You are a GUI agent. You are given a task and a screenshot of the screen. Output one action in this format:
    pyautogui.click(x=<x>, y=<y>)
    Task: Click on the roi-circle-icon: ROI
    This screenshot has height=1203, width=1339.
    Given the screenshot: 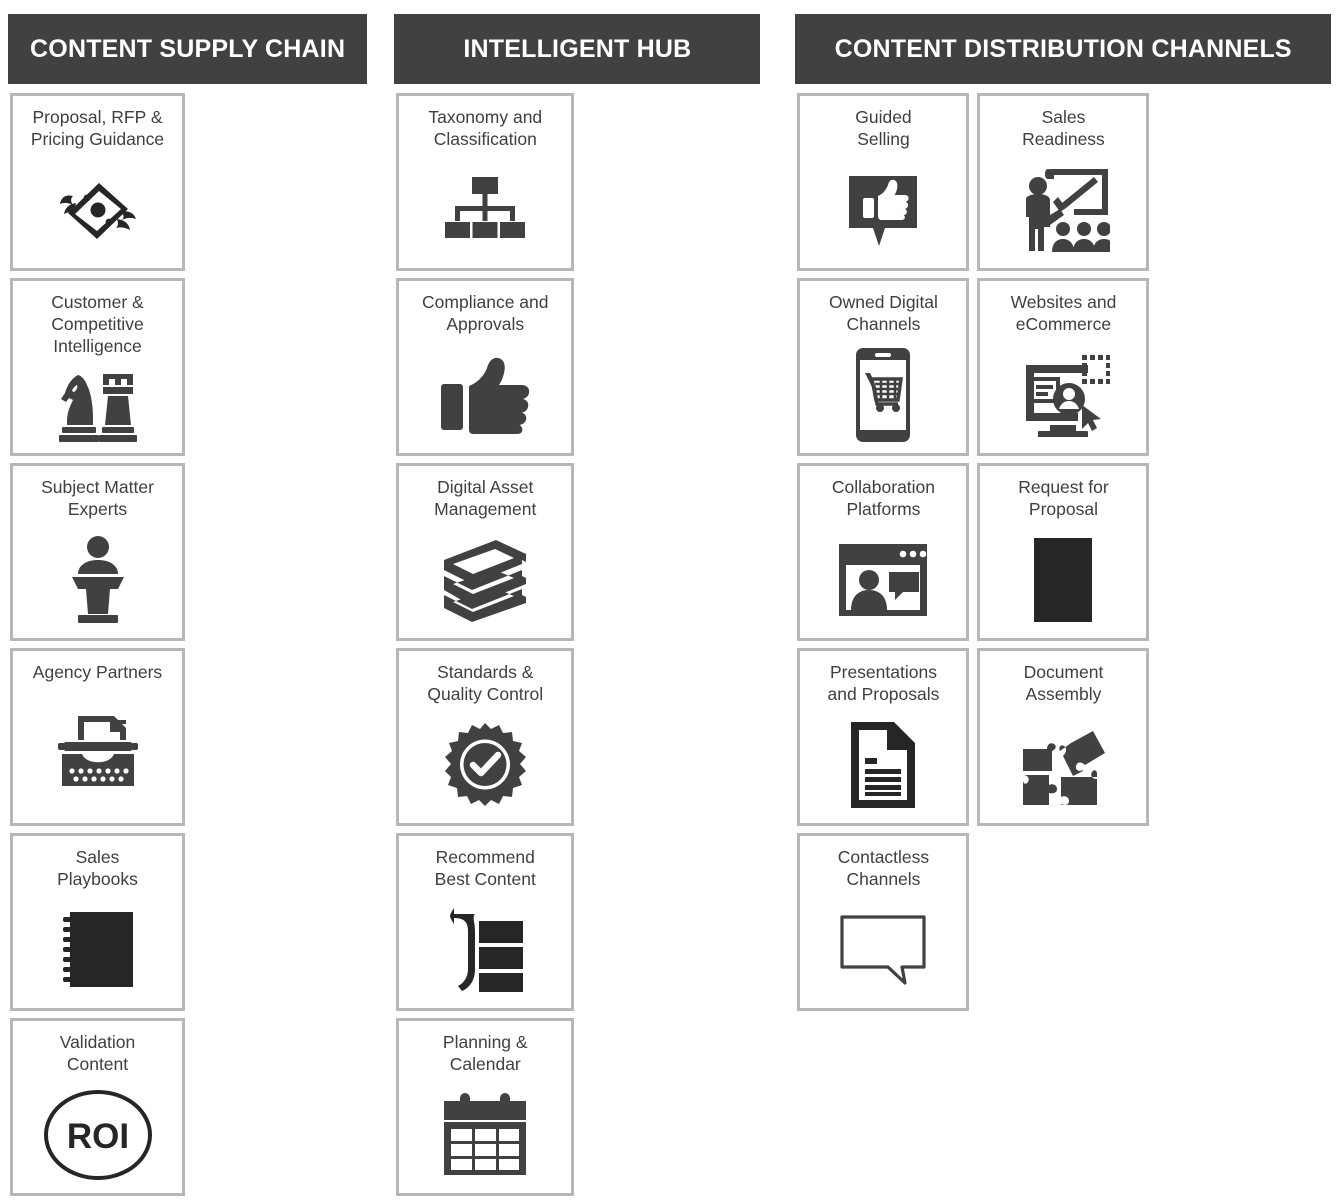 What is the action you would take?
    pyautogui.click(x=97, y=1135)
    